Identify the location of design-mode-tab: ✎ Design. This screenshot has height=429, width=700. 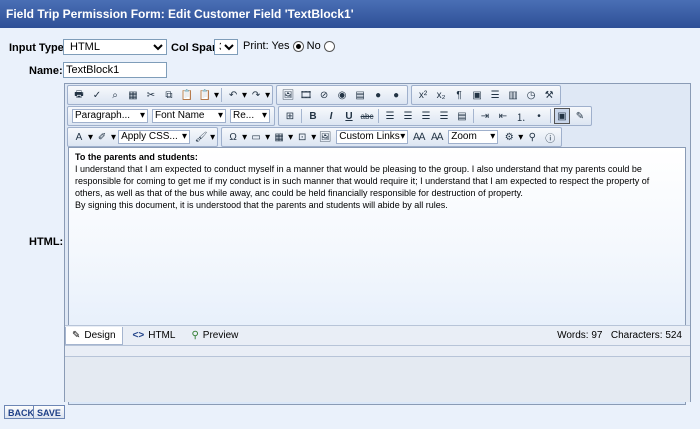
(94, 335).